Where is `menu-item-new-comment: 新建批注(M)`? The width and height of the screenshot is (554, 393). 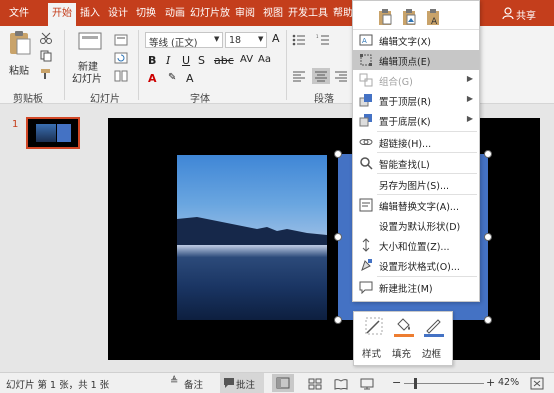 menu-item-new-comment: 新建批注(M) is located at coordinates (416, 287).